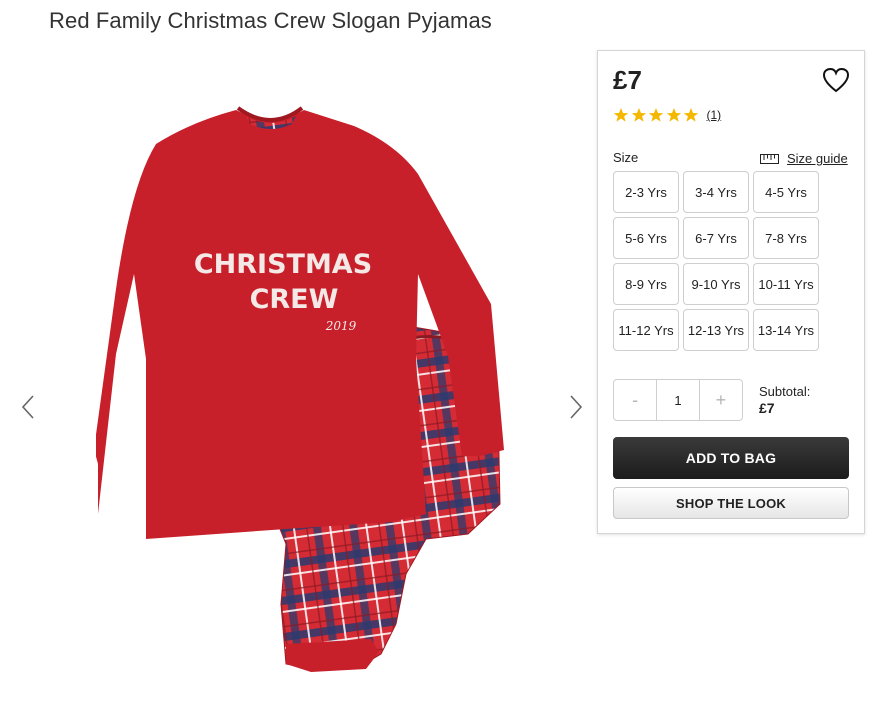 This screenshot has width=889, height=704. What do you see at coordinates (786, 192) in the screenshot?
I see `size-option: 4-5 Yrs` at bounding box center [786, 192].